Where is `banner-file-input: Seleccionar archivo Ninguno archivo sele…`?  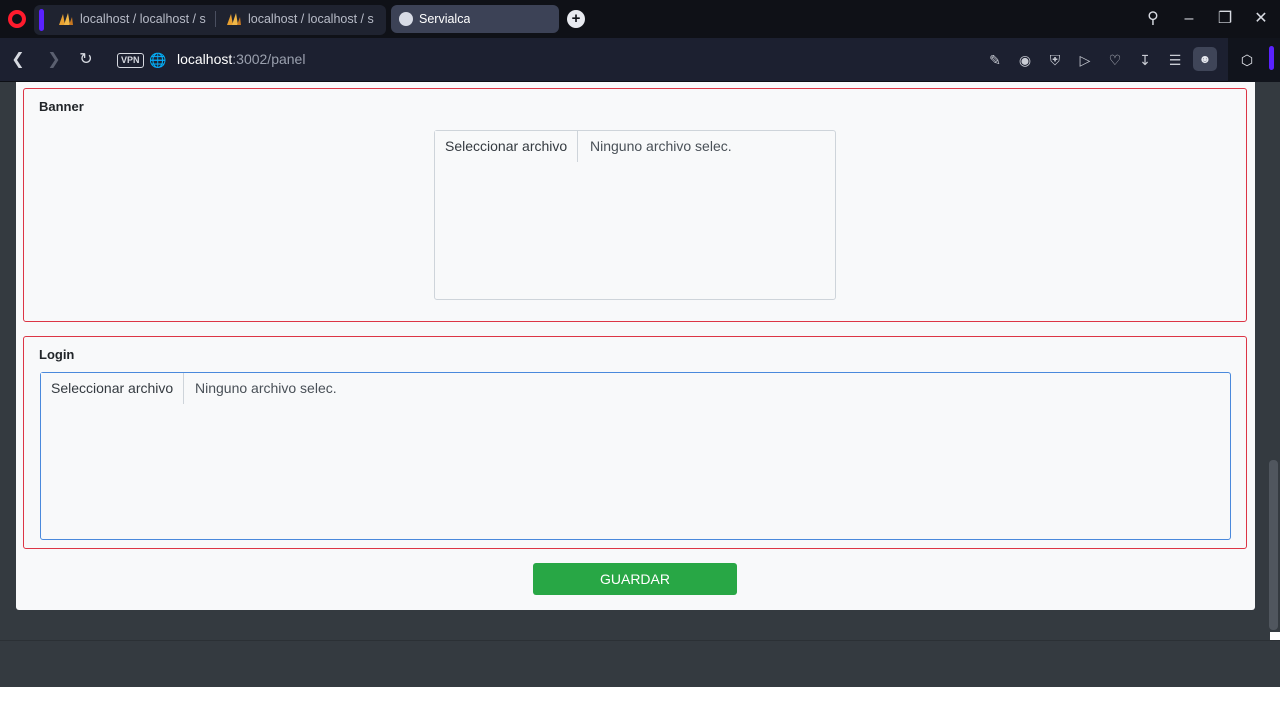 banner-file-input: Seleccionar archivo Ninguno archivo sele… is located at coordinates (635, 215).